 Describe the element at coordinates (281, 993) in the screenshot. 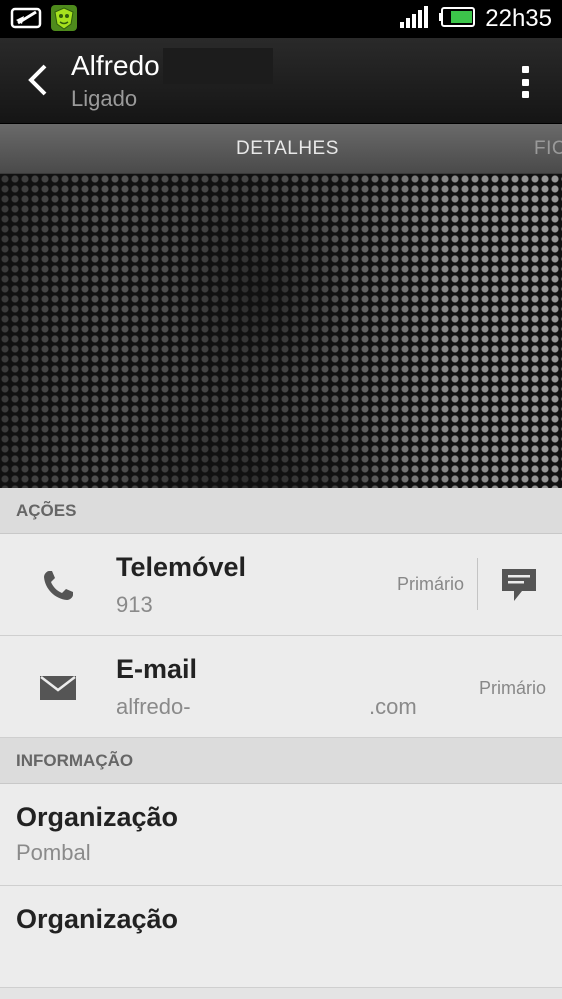

I see `list-end-strip` at that location.